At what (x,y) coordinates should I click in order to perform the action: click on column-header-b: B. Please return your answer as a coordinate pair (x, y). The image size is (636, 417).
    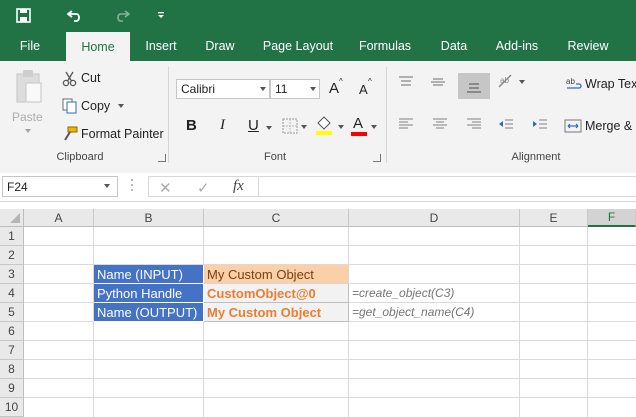
    Looking at the image, I should click on (149, 218).